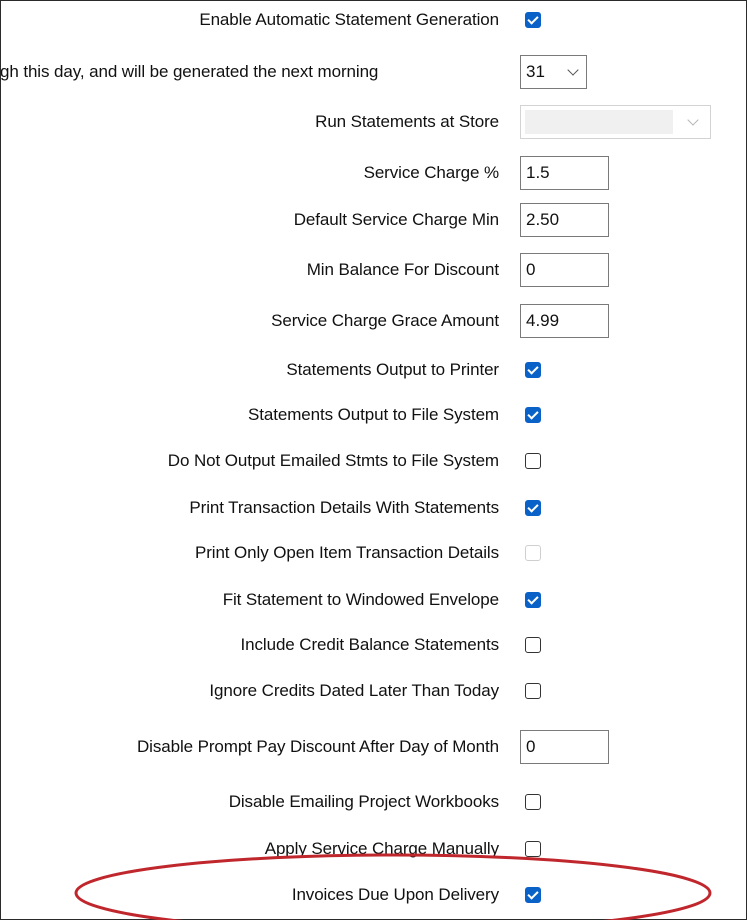 The image size is (747, 920). I want to click on service-charge-pct-input, so click(564, 173).